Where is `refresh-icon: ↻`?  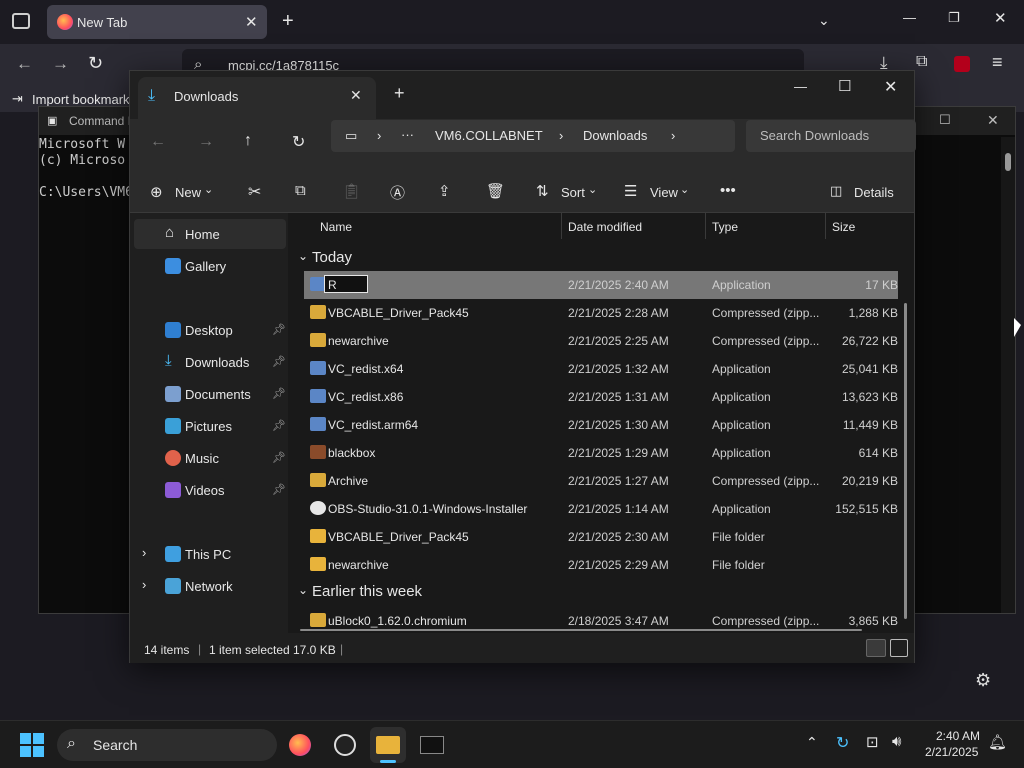
refresh-icon: ↻ is located at coordinates (298, 142).